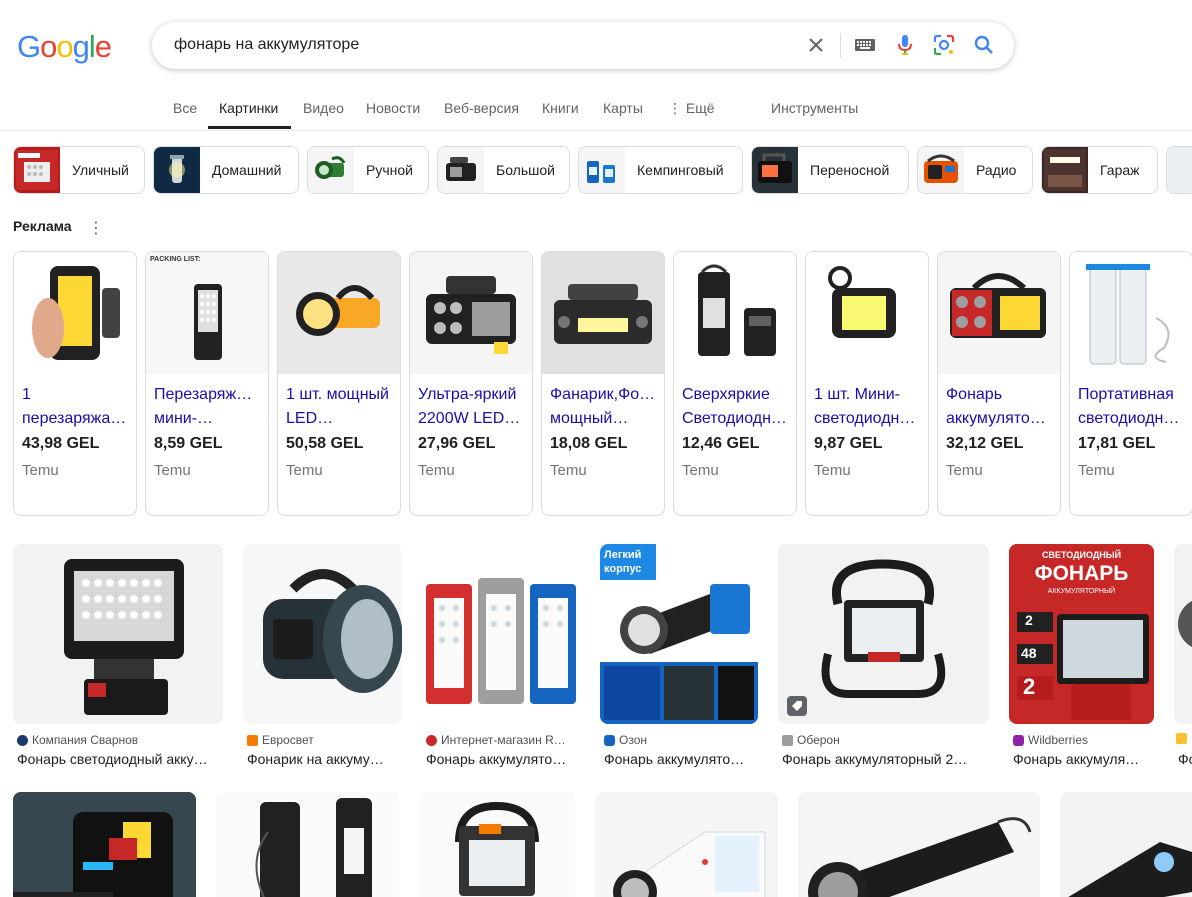  I want to click on result-source: Оберон, so click(885, 740).